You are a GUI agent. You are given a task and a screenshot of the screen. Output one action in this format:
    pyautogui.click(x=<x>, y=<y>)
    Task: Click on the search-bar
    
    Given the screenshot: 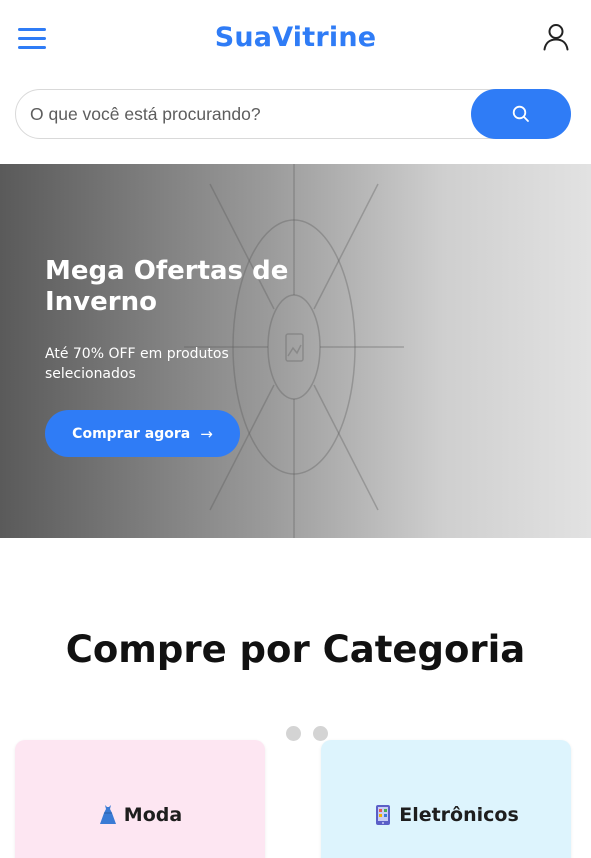 What is the action you would take?
    pyautogui.click(x=293, y=114)
    